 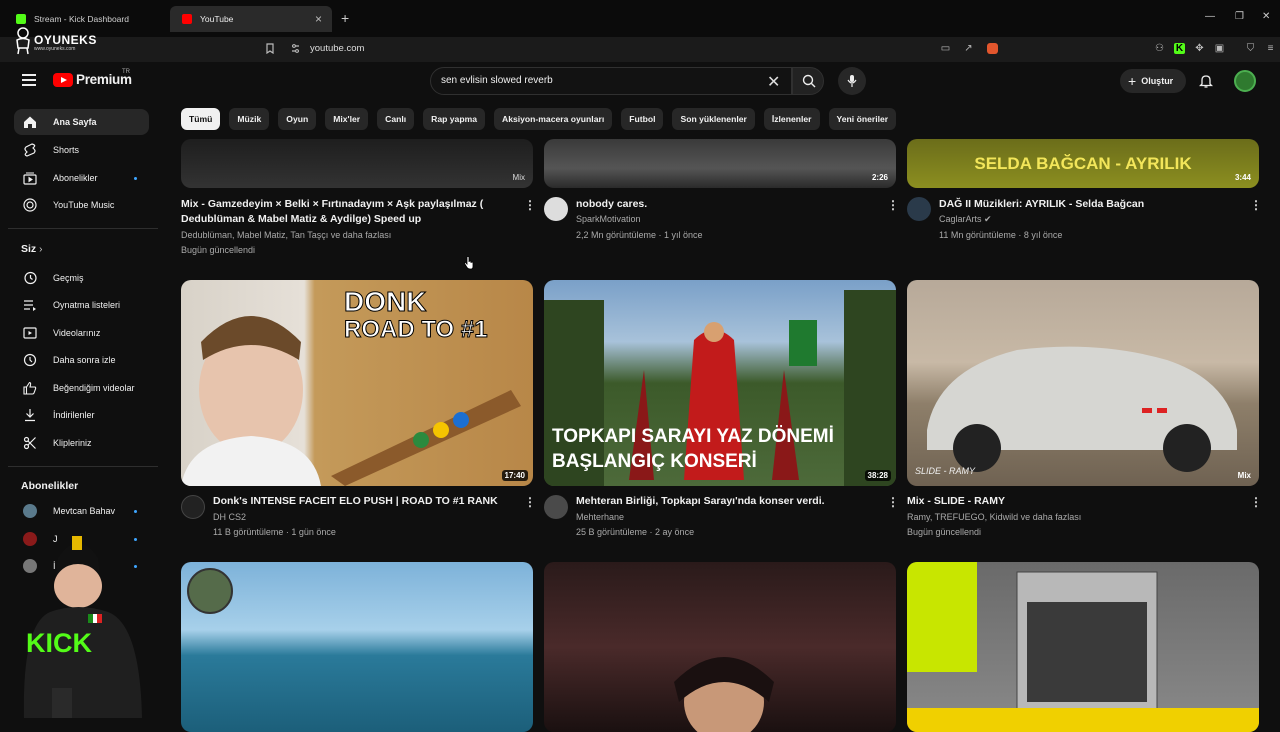 What do you see at coordinates (1072, 501) in the screenshot?
I see `video-title: Mix - SLIDE - RAMY` at bounding box center [1072, 501].